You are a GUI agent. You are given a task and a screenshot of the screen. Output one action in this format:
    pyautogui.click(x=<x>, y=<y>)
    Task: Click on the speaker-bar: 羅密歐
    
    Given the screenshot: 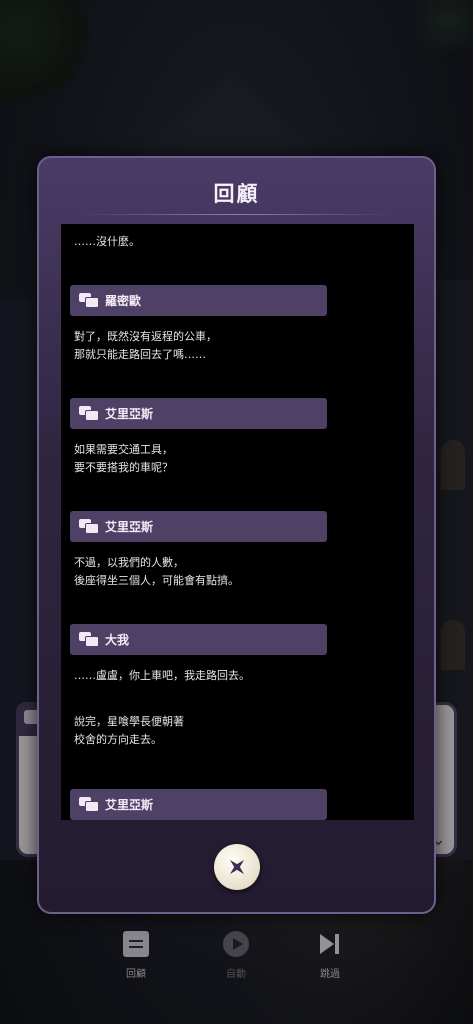 What is the action you would take?
    pyautogui.click(x=198, y=300)
    